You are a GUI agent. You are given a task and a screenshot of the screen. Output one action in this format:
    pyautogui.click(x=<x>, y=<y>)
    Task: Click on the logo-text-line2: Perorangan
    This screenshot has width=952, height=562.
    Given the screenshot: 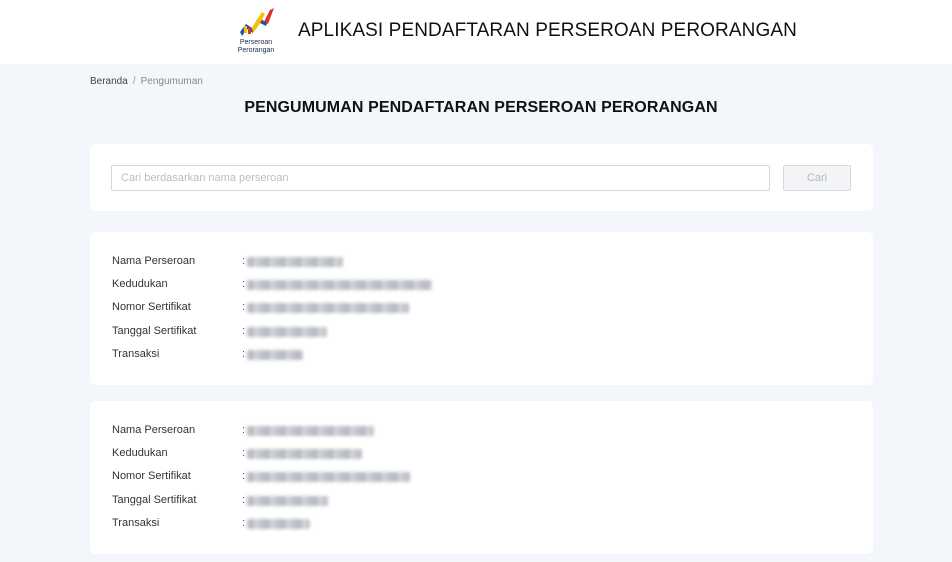 What is the action you would take?
    pyautogui.click(x=256, y=50)
    